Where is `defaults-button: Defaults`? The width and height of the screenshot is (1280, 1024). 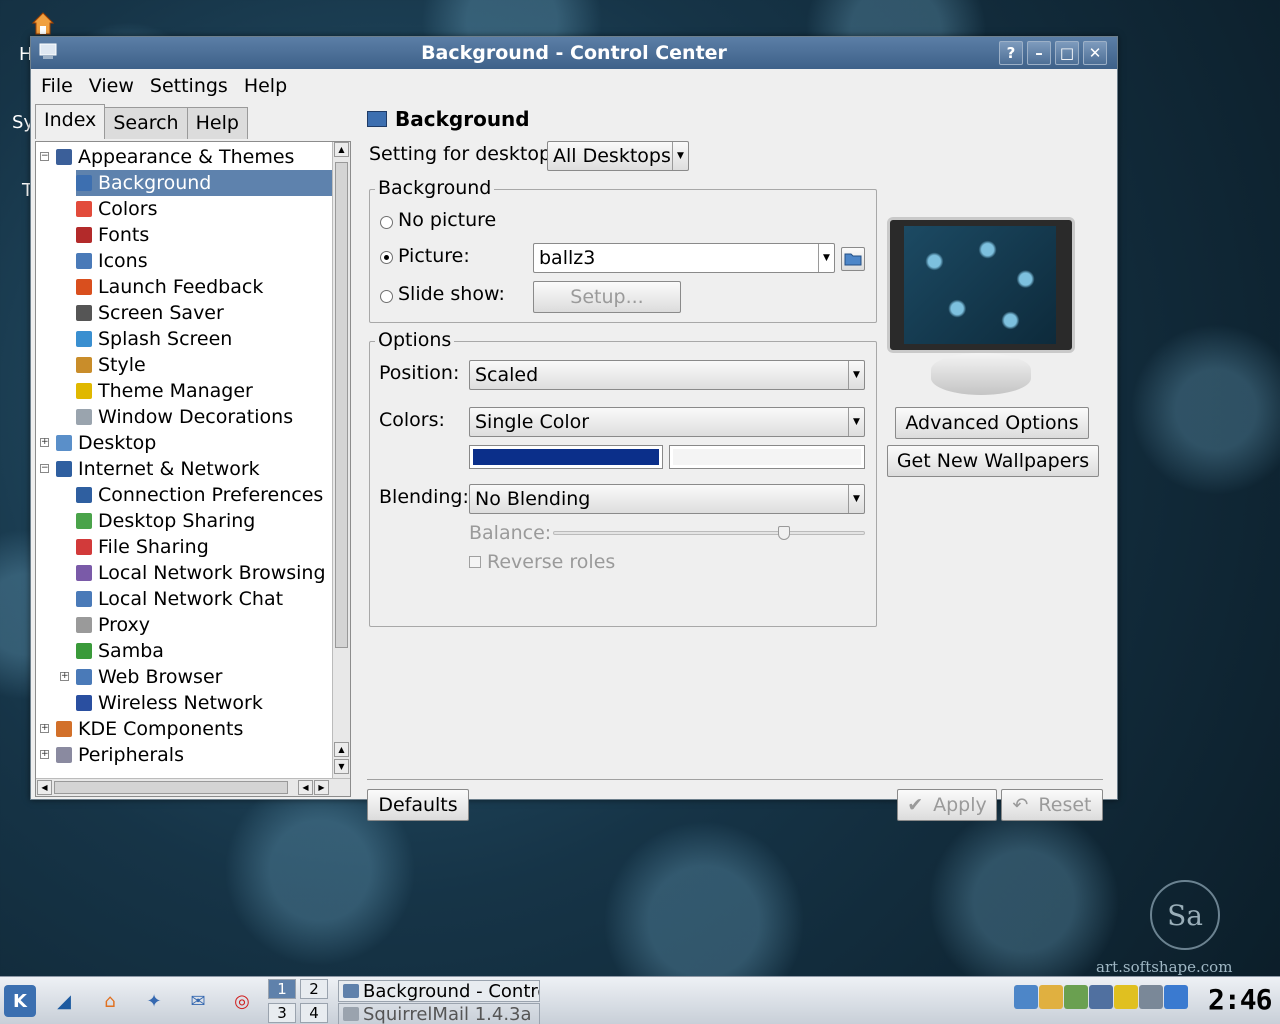 defaults-button: Defaults is located at coordinates (418, 805).